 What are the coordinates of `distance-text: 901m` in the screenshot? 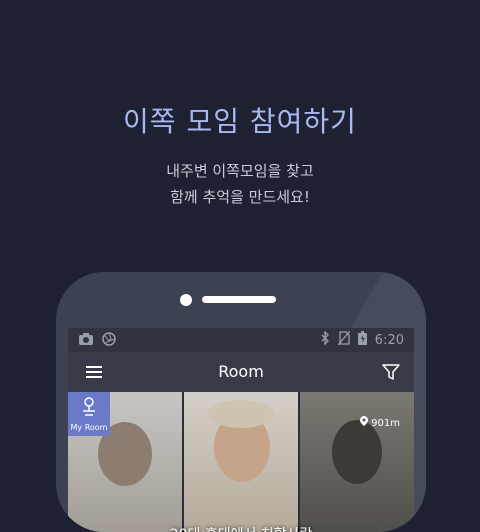 It's located at (385, 423).